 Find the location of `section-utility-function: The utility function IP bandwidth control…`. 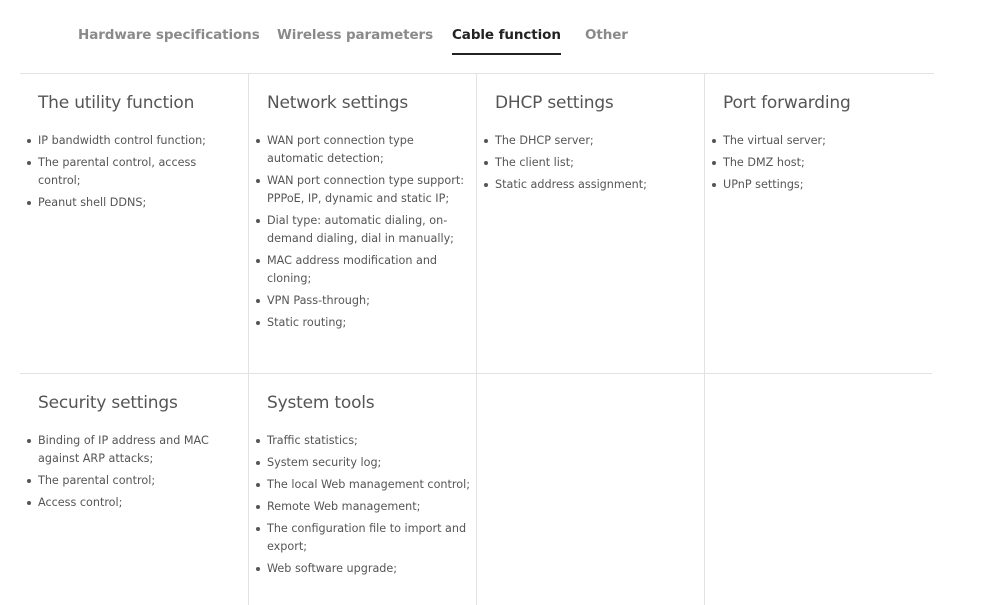

section-utility-function: The utility function IP bandwidth control… is located at coordinates (134, 224).